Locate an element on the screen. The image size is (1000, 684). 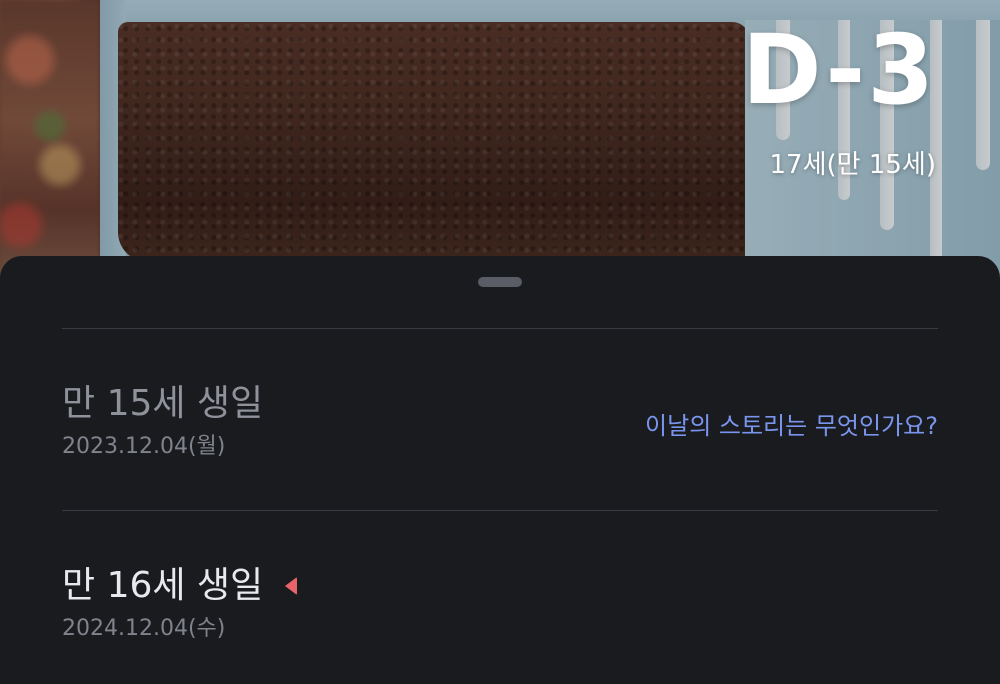
triangle-marker-icon is located at coordinates (291, 586).